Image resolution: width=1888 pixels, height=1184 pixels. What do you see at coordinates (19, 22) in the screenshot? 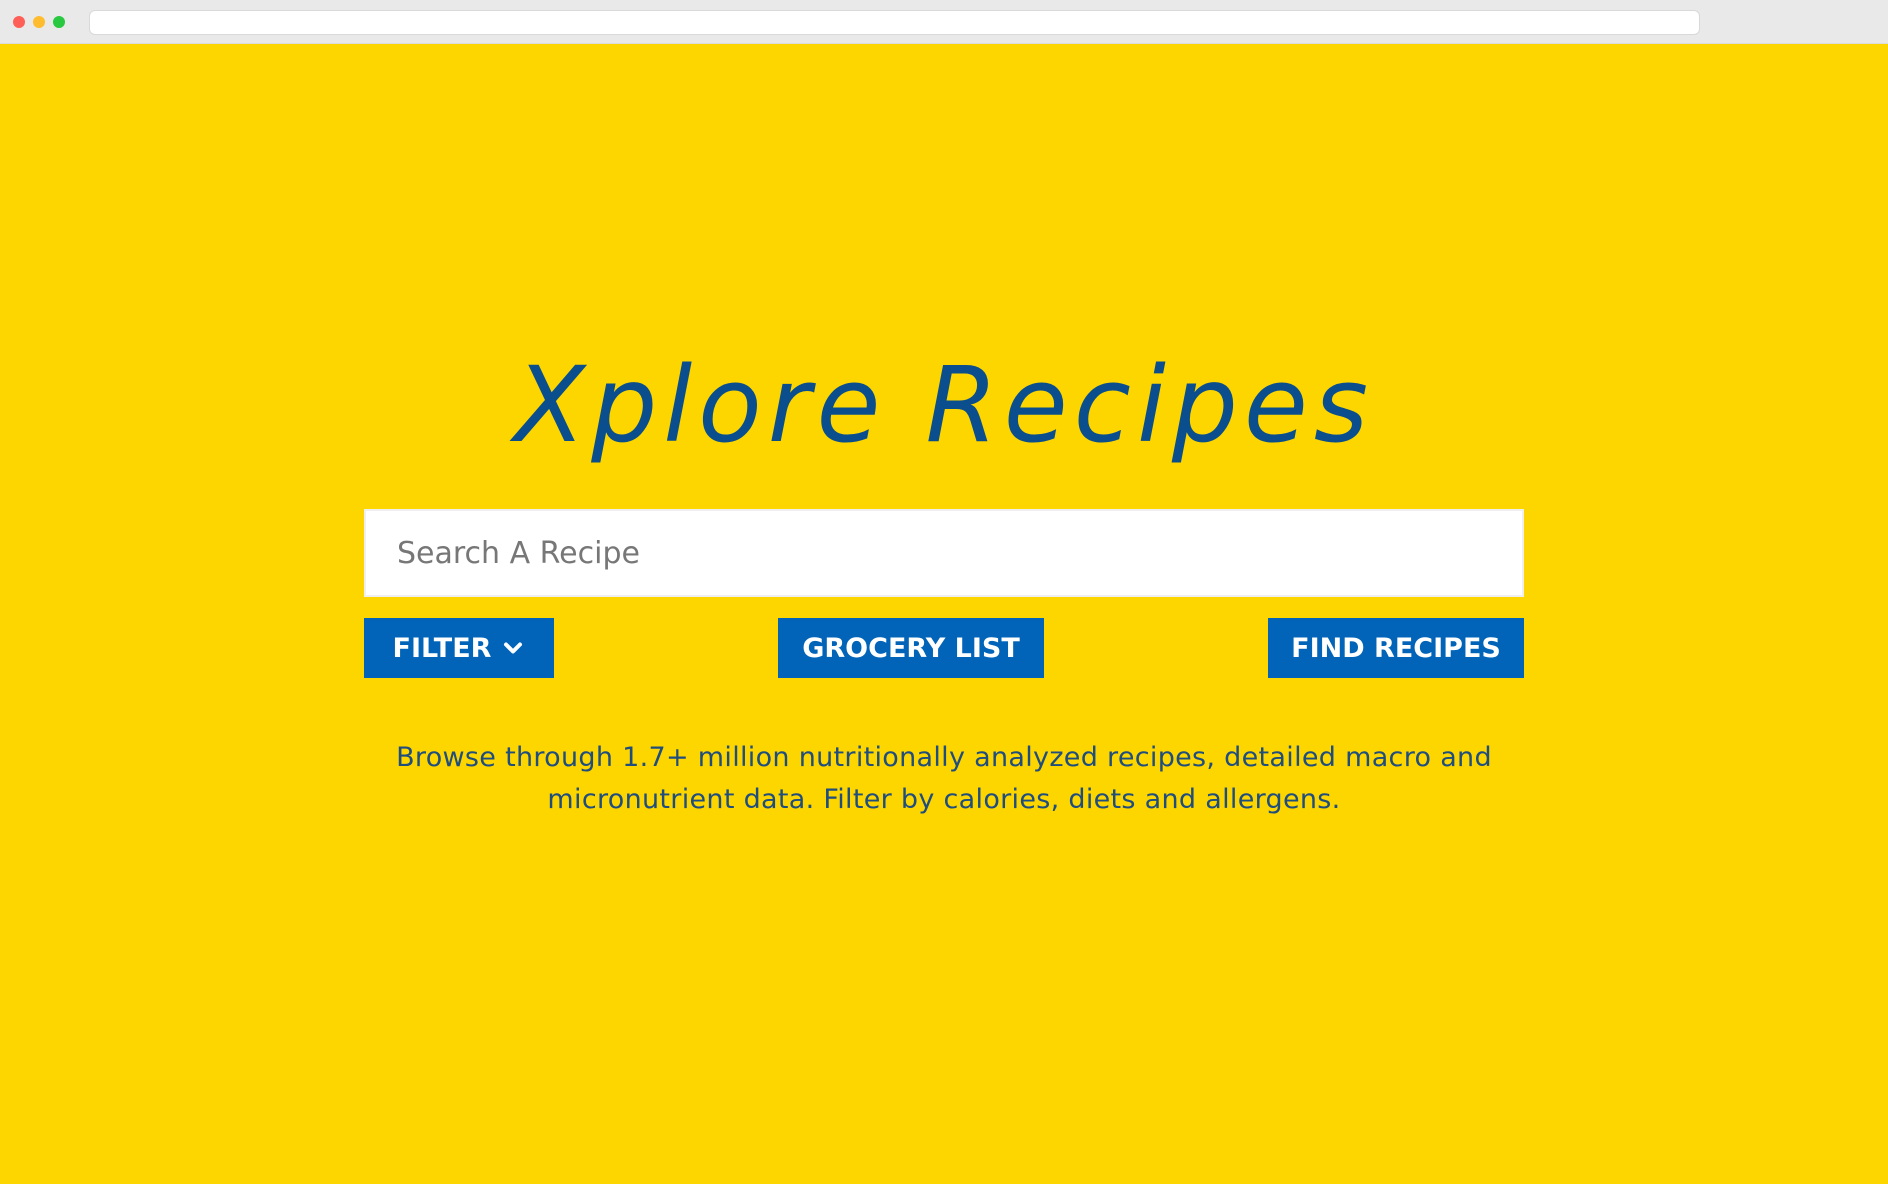
I see `close-window-button` at bounding box center [19, 22].